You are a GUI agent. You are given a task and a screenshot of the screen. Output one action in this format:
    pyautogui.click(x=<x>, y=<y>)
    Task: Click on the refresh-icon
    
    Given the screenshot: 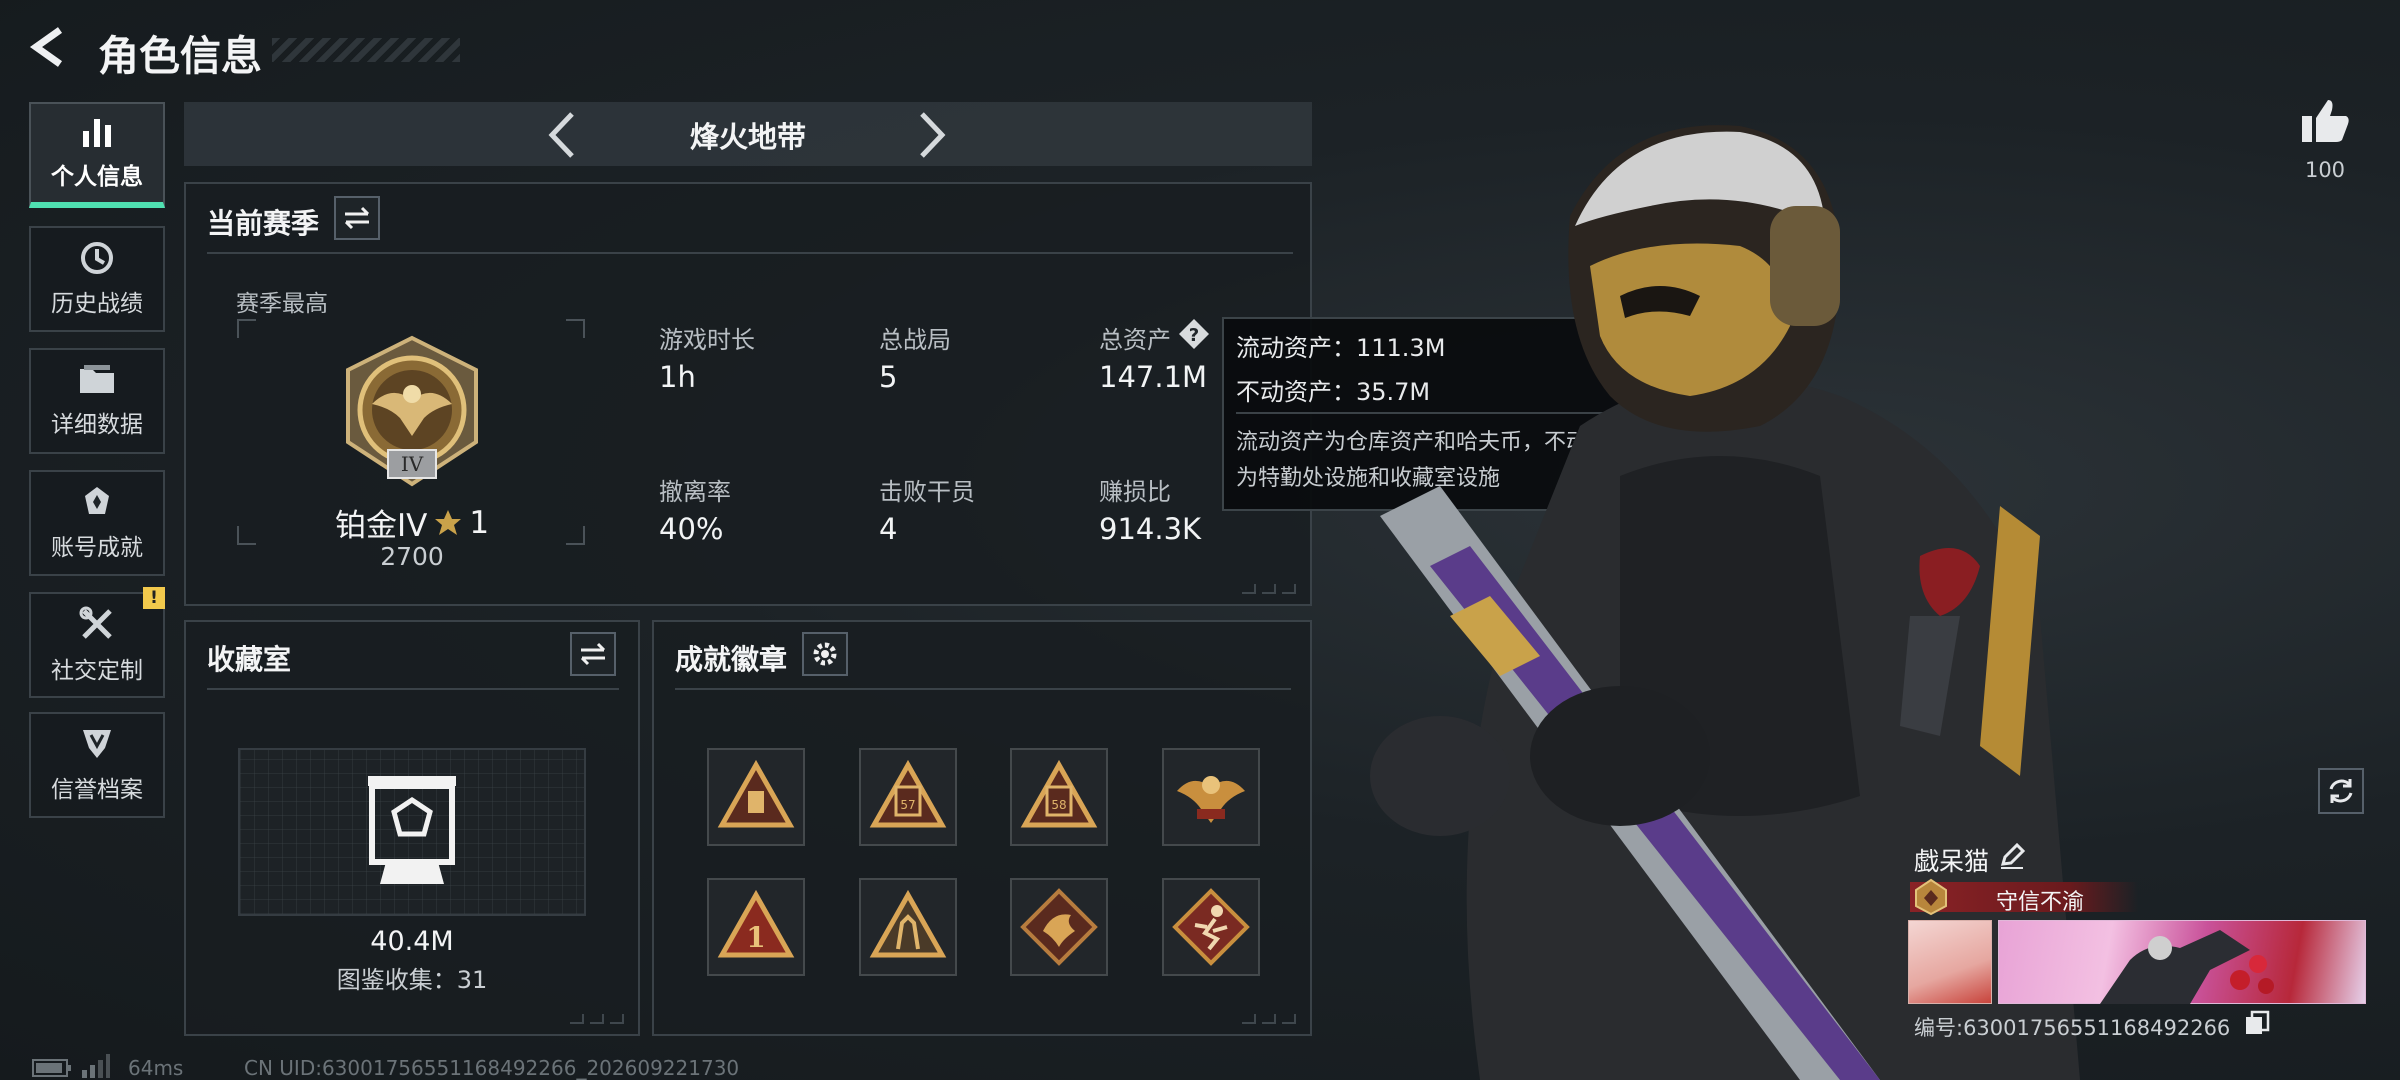 What is the action you would take?
    pyautogui.click(x=2341, y=791)
    